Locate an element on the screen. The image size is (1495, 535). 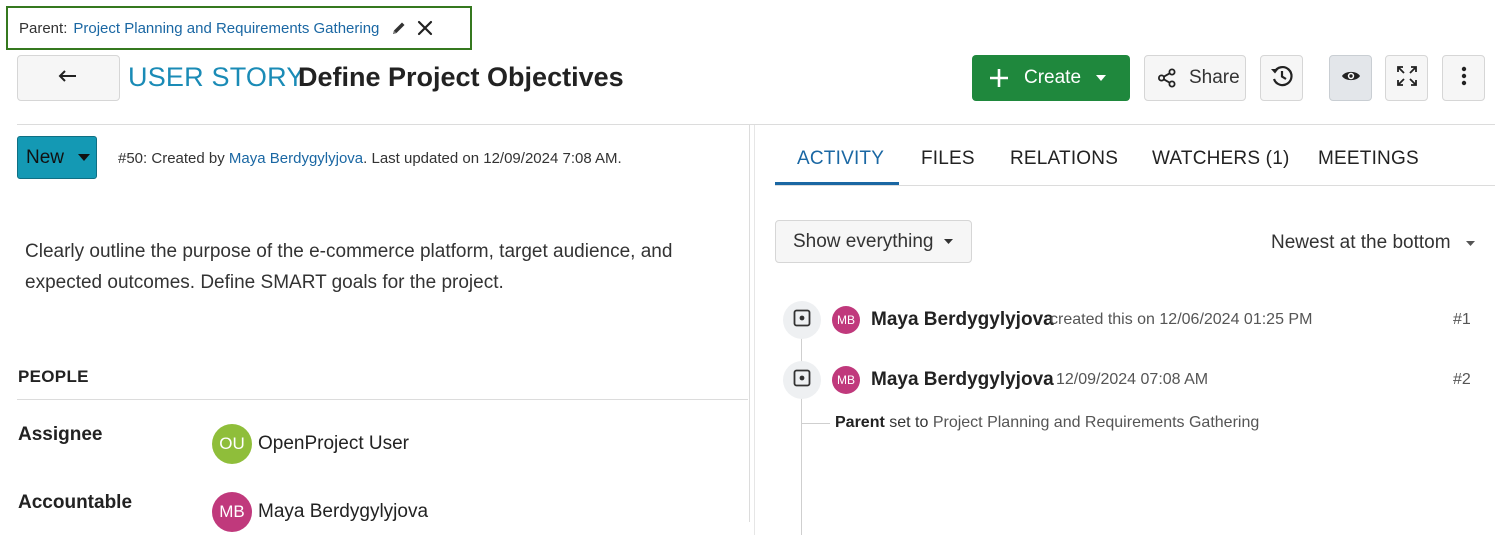
arrow-left-icon is located at coordinates (69, 78).